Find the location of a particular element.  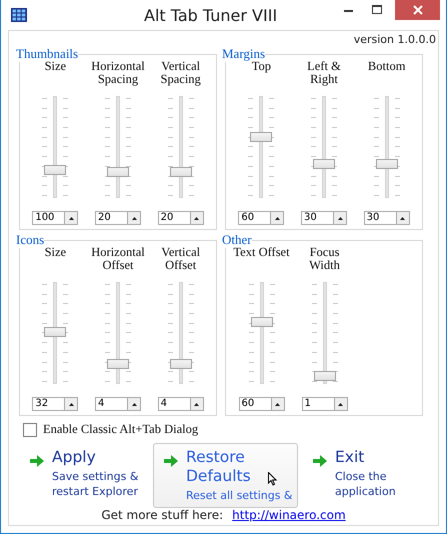

slider-label: Vertical Offset is located at coordinates (181, 260).